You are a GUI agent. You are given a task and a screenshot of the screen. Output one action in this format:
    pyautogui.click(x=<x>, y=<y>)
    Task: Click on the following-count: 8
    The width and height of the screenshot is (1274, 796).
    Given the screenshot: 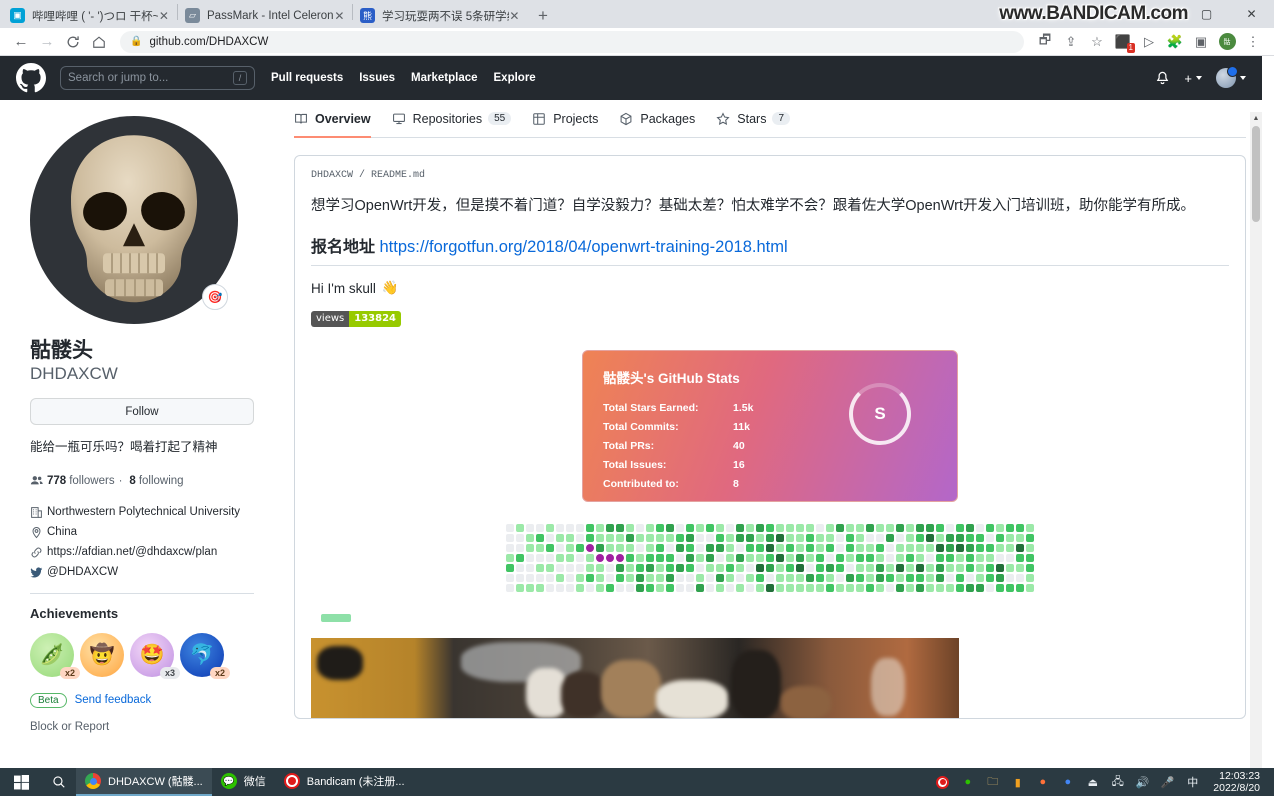 What is the action you would take?
    pyautogui.click(x=132, y=481)
    